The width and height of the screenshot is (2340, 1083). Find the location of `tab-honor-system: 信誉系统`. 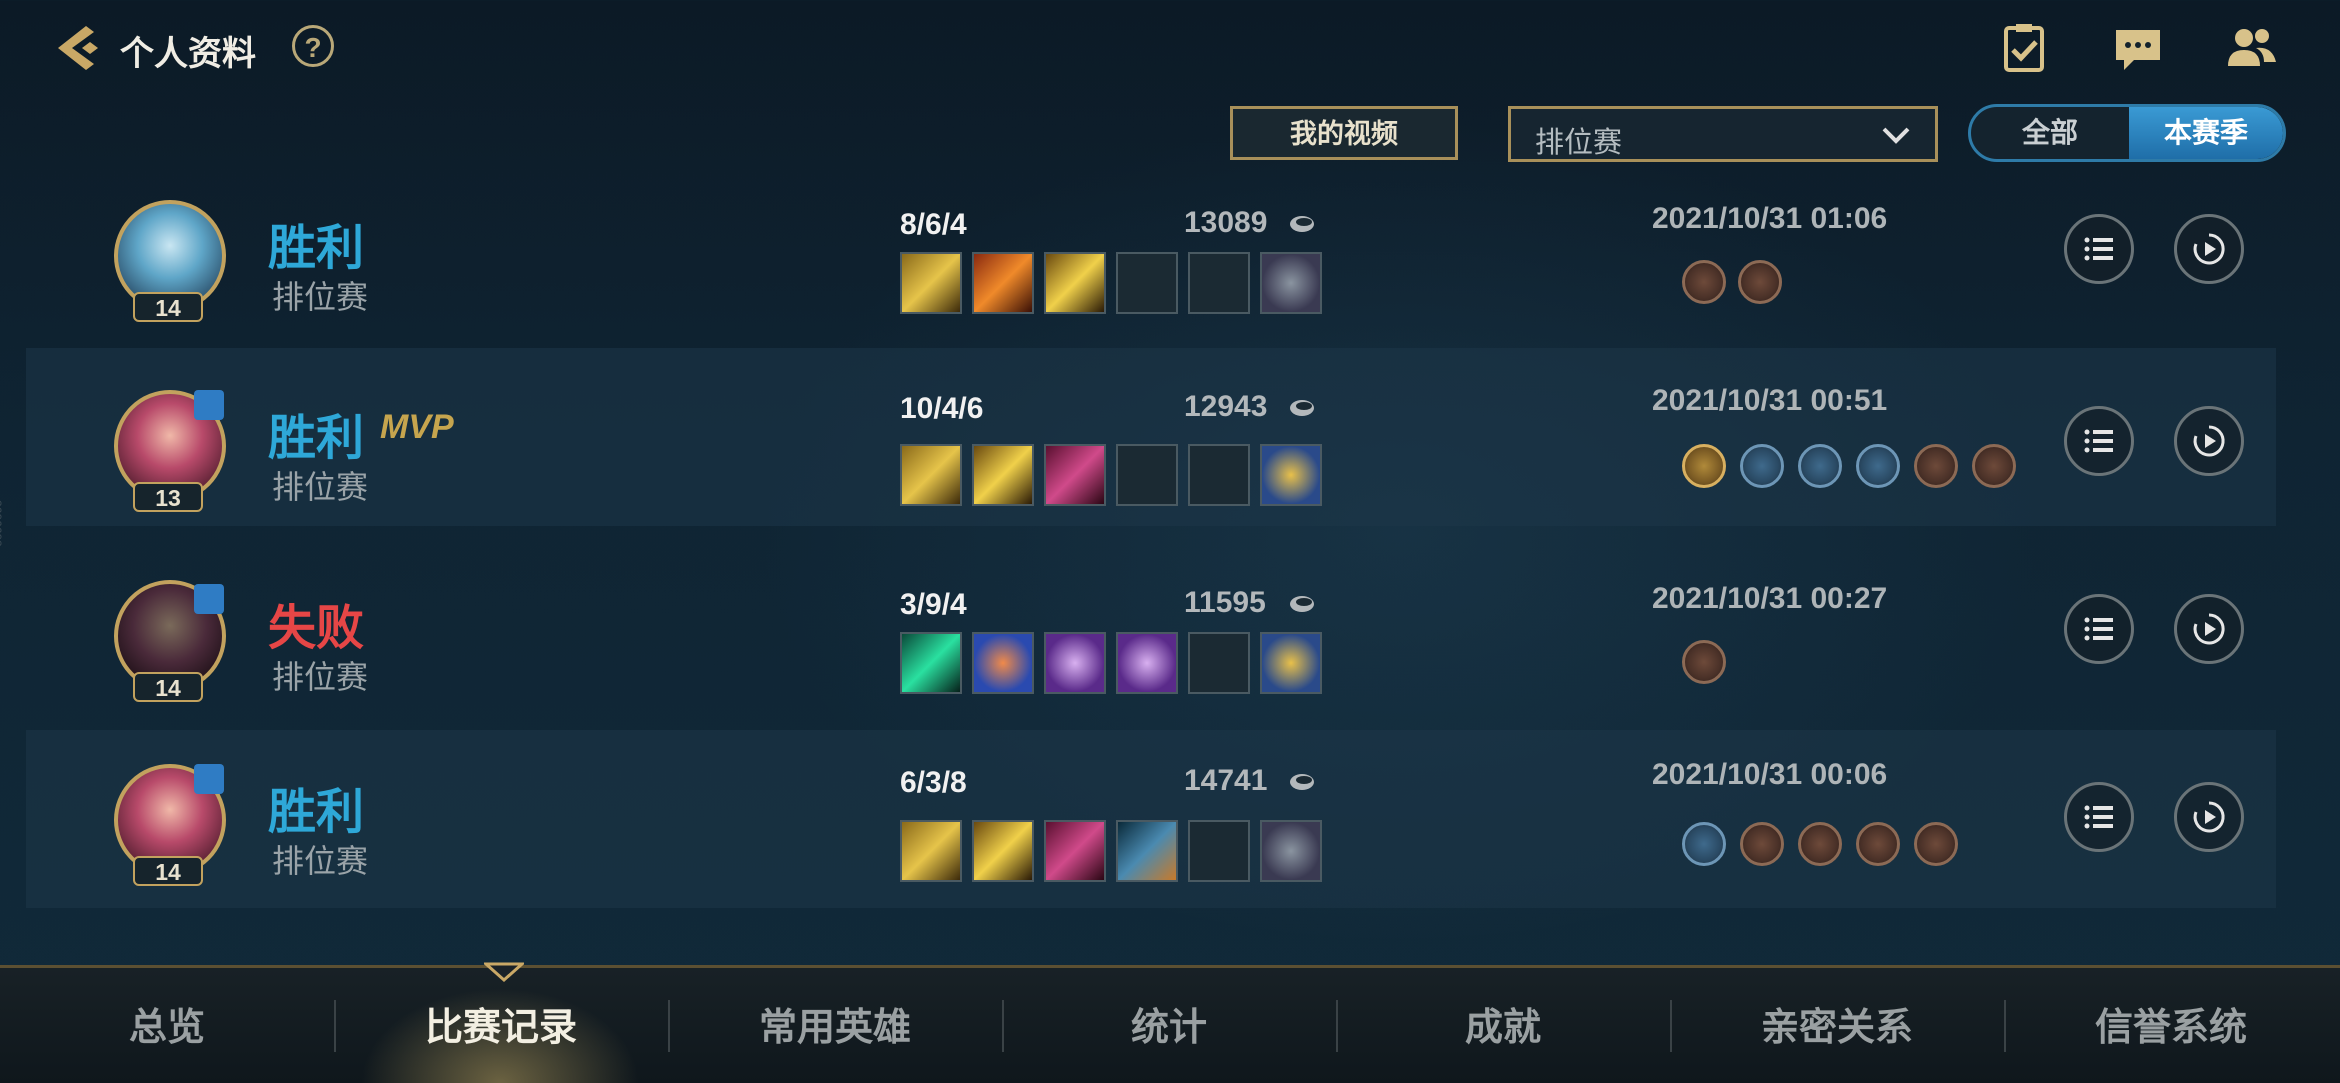

tab-honor-system: 信誉系统 is located at coordinates (2171, 1026).